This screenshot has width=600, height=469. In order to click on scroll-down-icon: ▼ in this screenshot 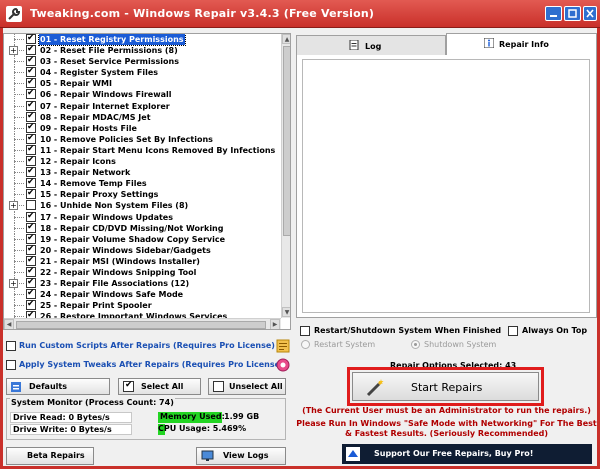, I will do `click(286, 312)`.